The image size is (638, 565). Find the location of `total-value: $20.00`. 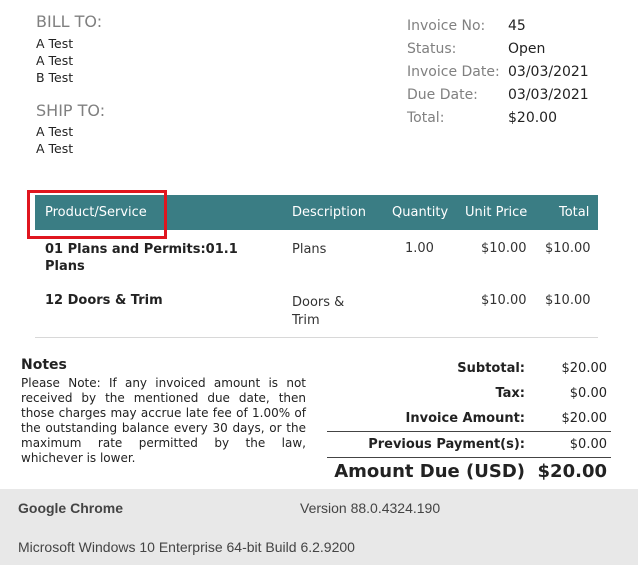

total-value: $20.00 is located at coordinates (532, 118).